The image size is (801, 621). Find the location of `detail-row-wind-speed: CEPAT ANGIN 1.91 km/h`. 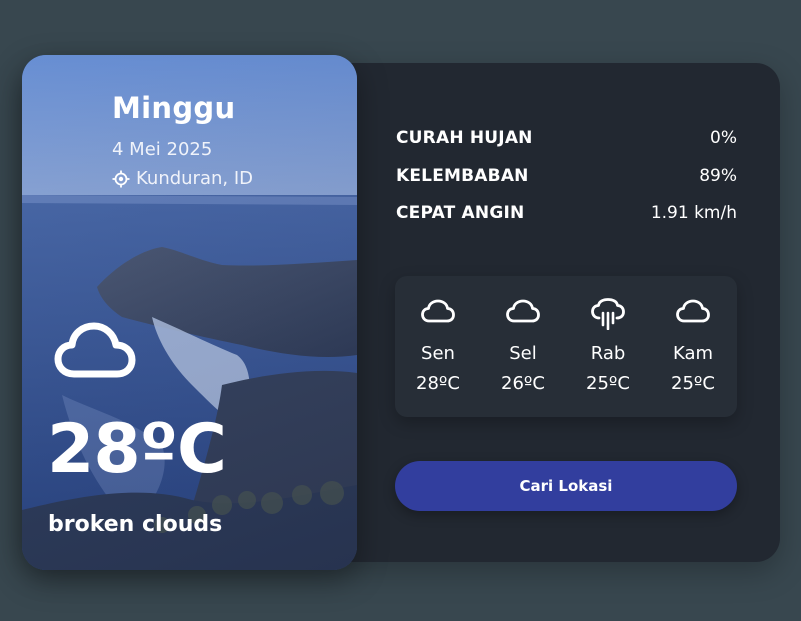

detail-row-wind-speed: CEPAT ANGIN 1.91 km/h is located at coordinates (566, 213).